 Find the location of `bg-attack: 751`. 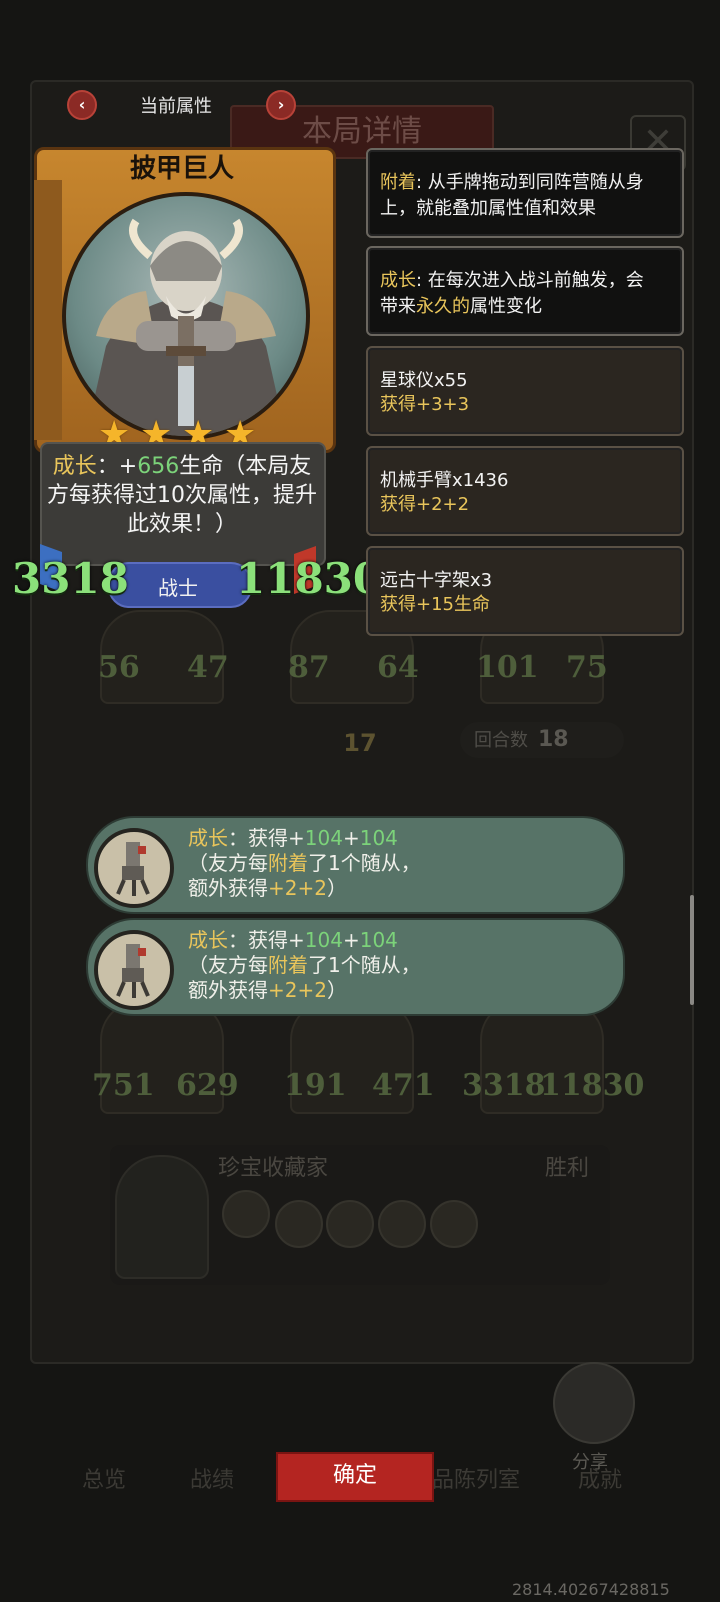

bg-attack: 751 is located at coordinates (123, 1085).